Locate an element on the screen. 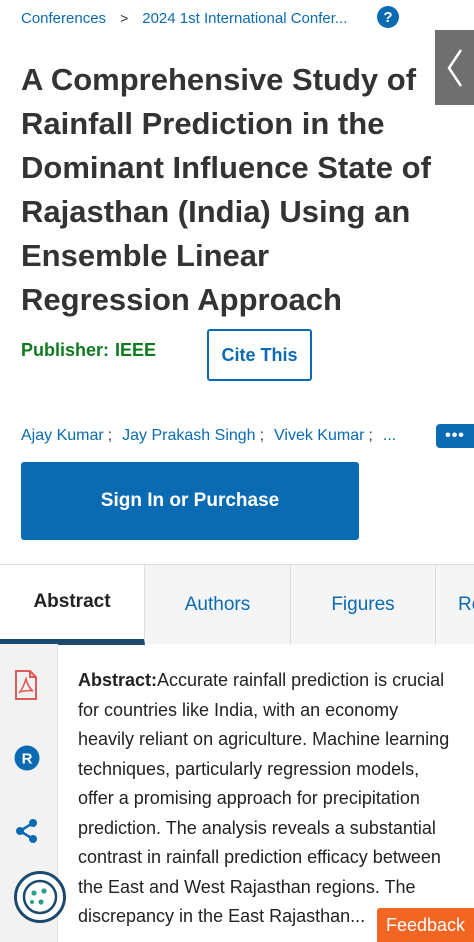 This screenshot has width=474, height=942. pdf-icon is located at coordinates (26, 685).